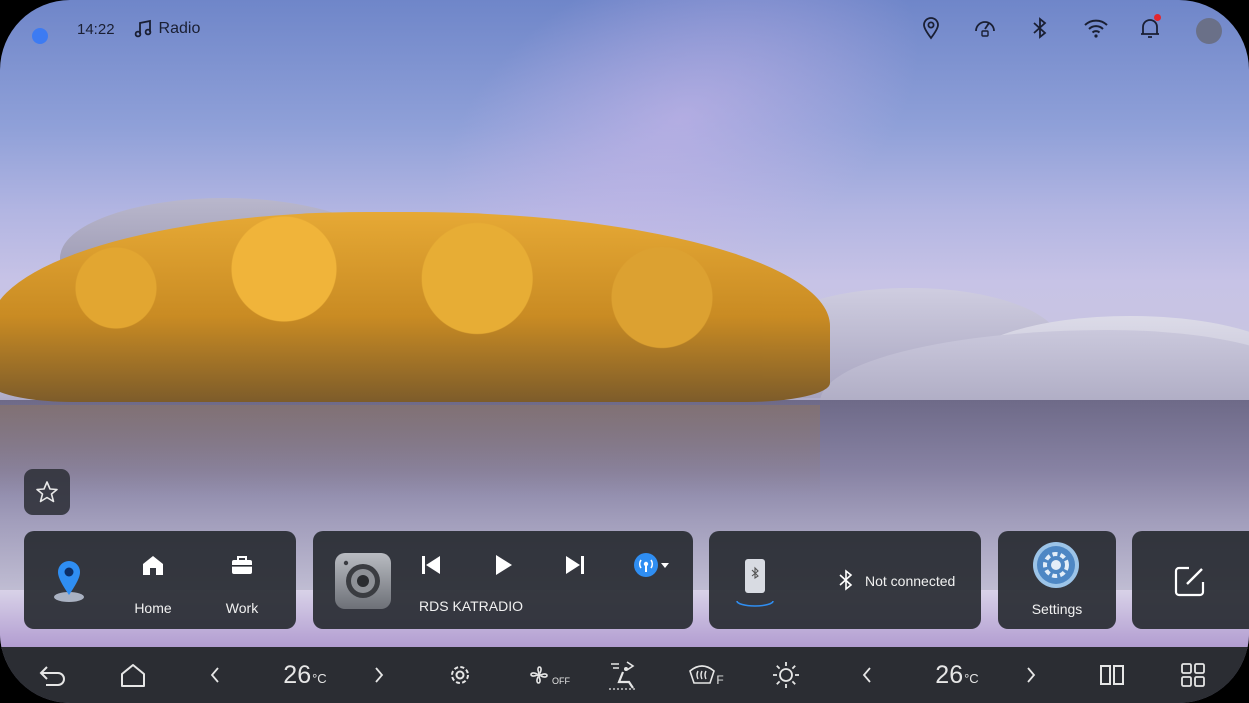  Describe the element at coordinates (1209, 31) in the screenshot. I see `avatar` at that location.